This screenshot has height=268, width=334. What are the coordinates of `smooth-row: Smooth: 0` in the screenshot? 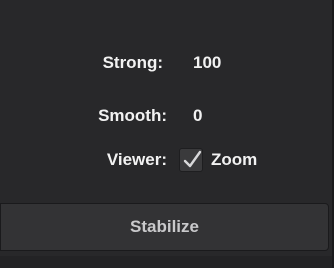 It's located at (167, 117).